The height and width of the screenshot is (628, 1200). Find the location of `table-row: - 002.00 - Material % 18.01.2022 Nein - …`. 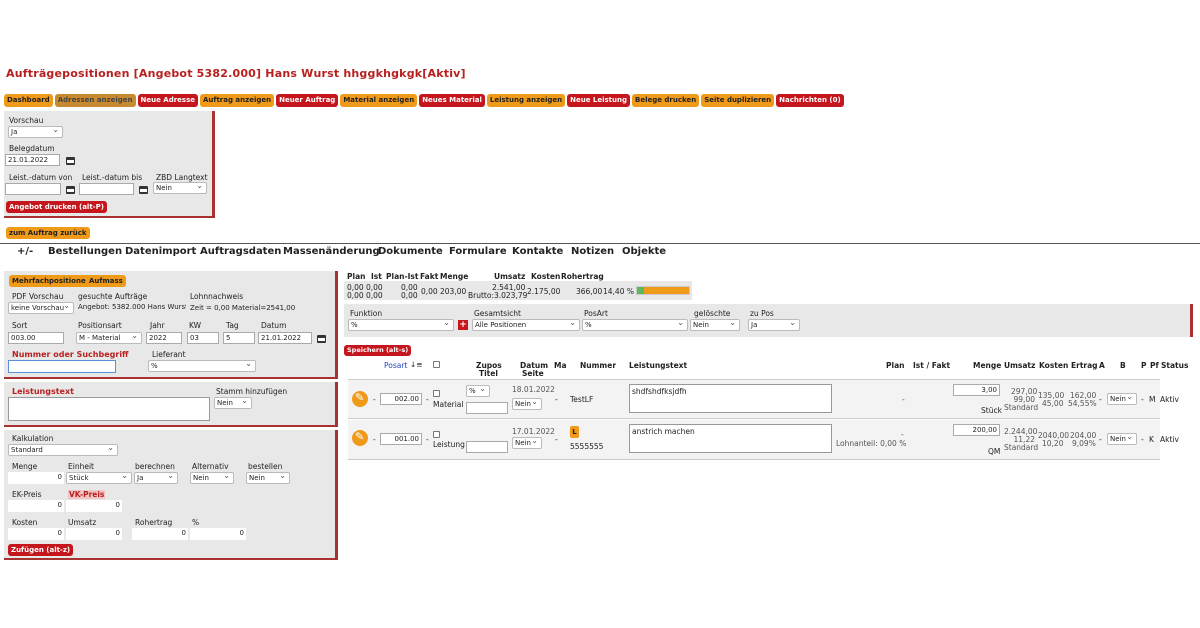

table-row: - 002.00 - Material % 18.01.2022 Nein - … is located at coordinates (763, 399).